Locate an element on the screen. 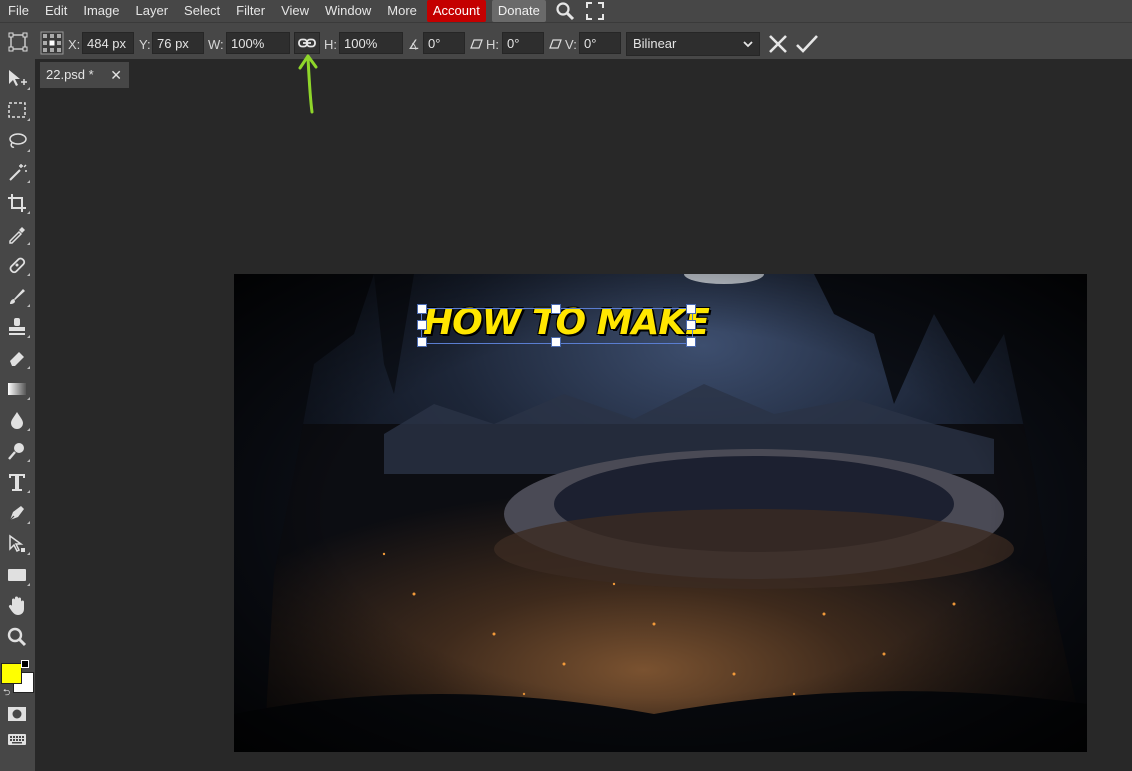 This screenshot has height=771, width=1132. keyboard-icon is located at coordinates (17, 739).